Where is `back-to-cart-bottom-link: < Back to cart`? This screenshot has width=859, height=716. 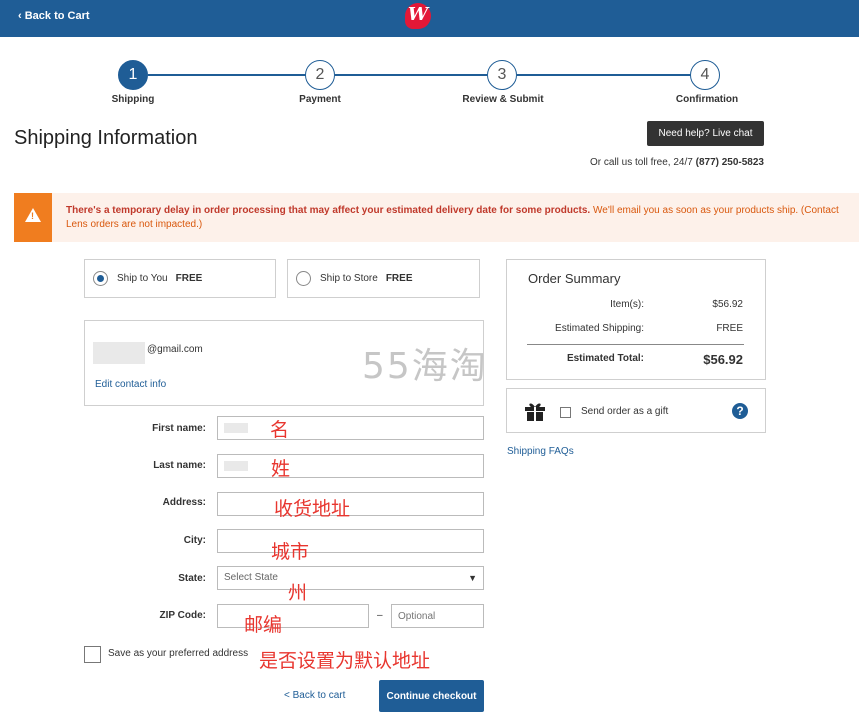 back-to-cart-bottom-link: < Back to cart is located at coordinates (314, 695).